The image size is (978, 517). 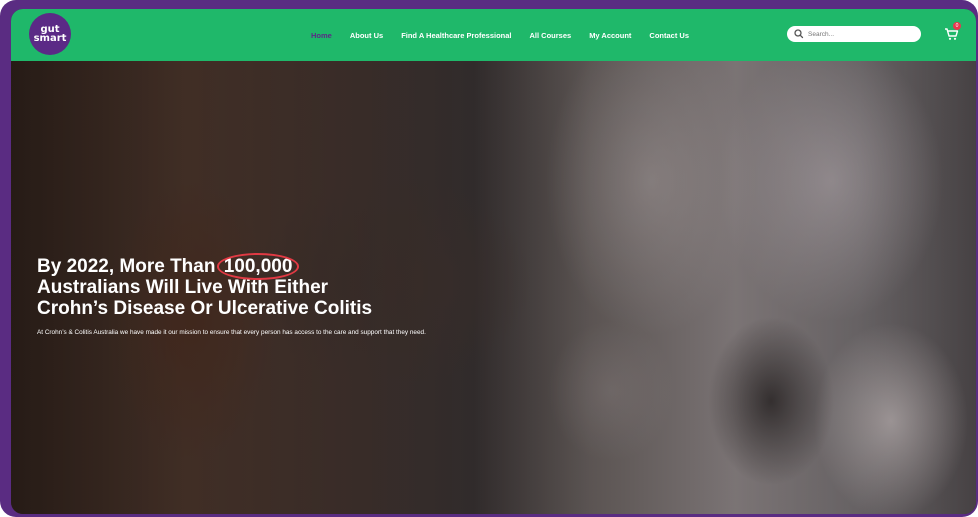 I want to click on search-icon, so click(x=799, y=34).